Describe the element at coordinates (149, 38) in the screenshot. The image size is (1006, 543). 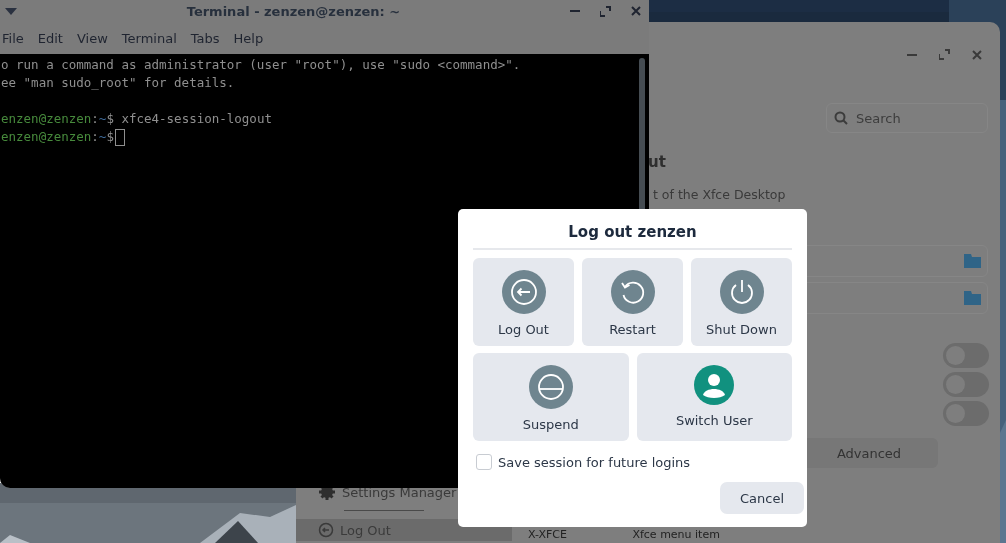
I see `menu-item: Terminal` at that location.